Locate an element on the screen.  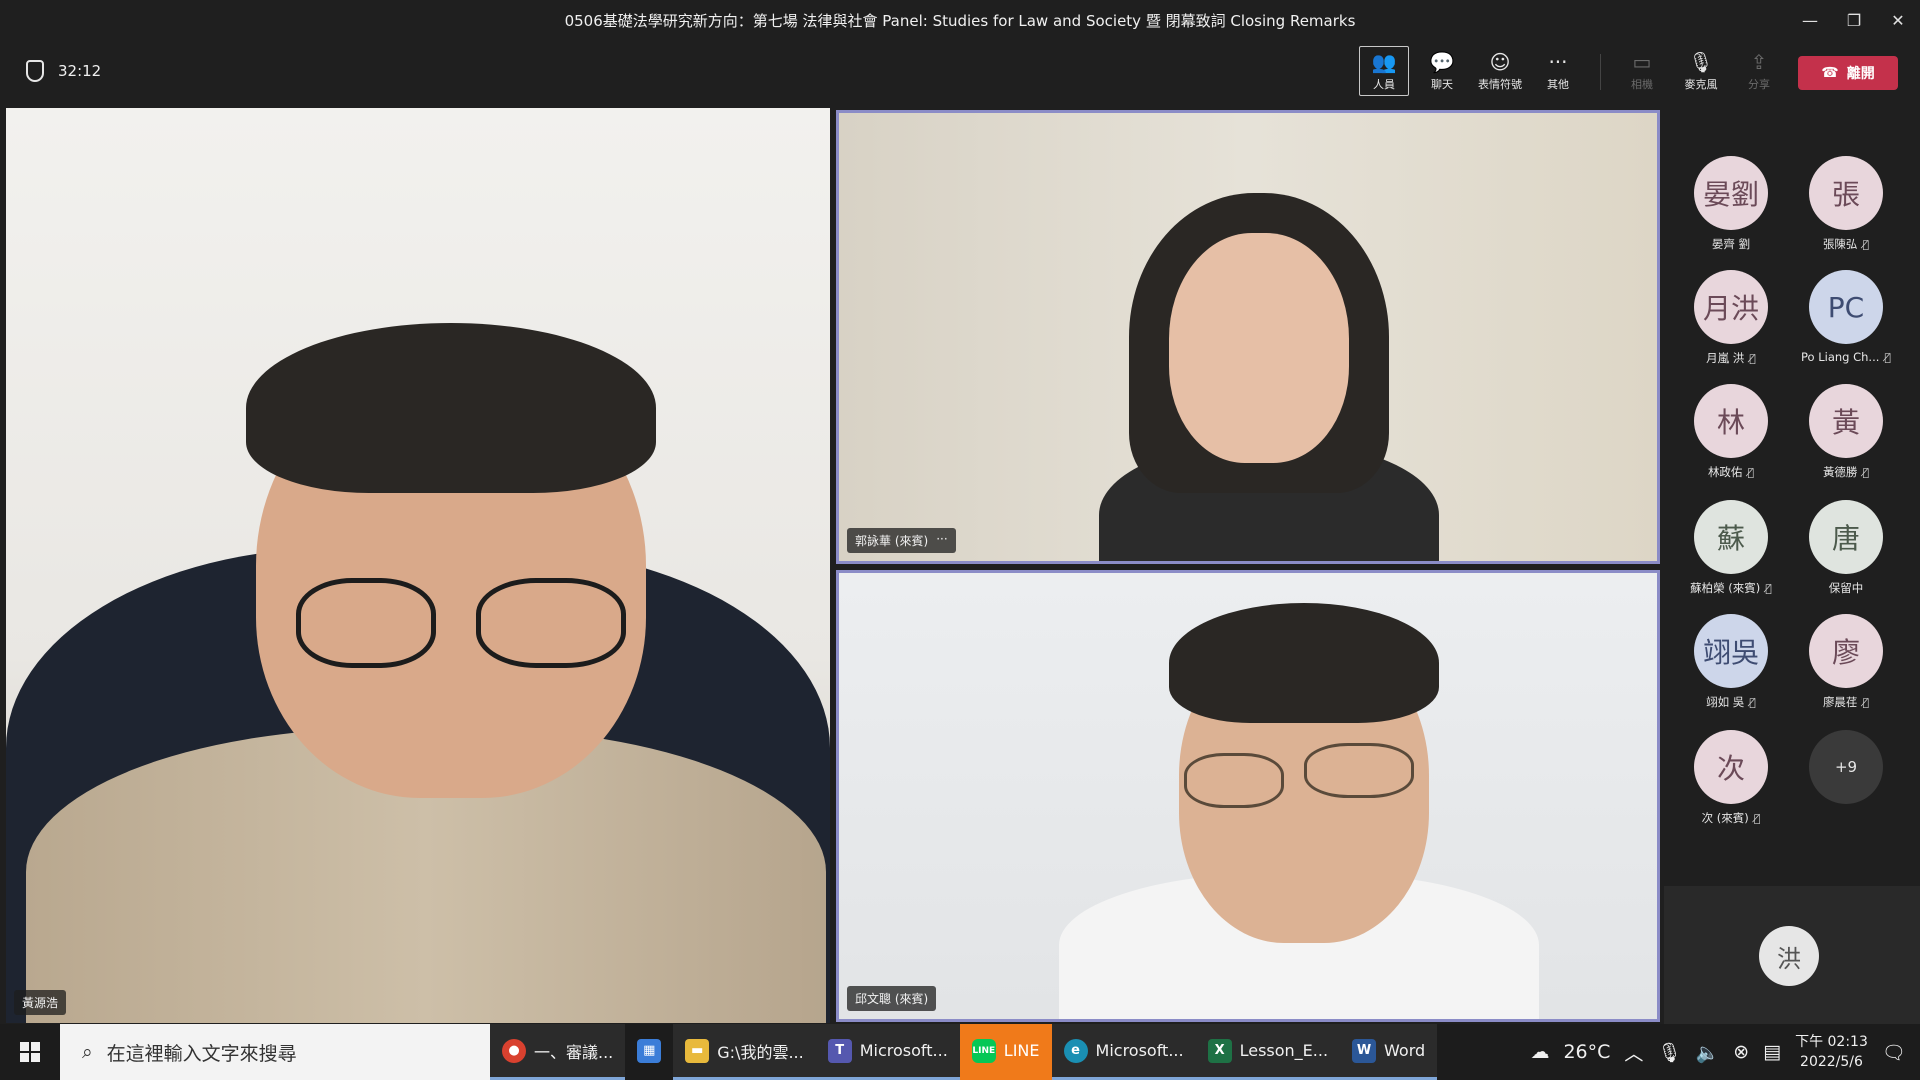
participant-avatar: PC Po Liang Ch... 🎙̸ is located at coordinates (1846, 317).